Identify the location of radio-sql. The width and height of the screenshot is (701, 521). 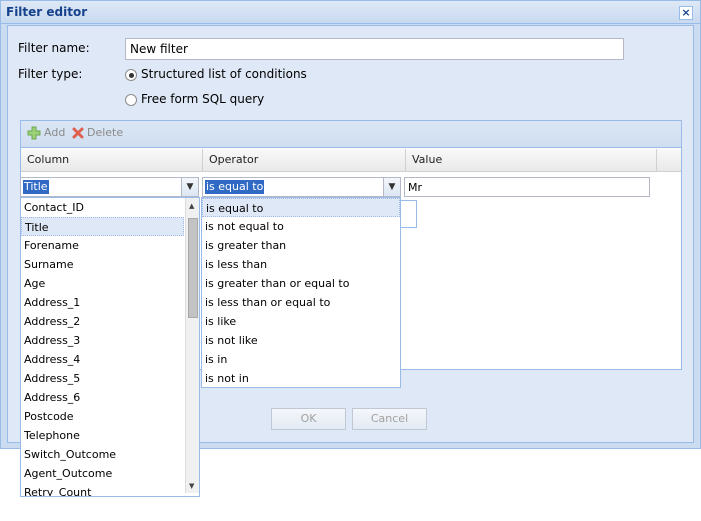
(131, 100).